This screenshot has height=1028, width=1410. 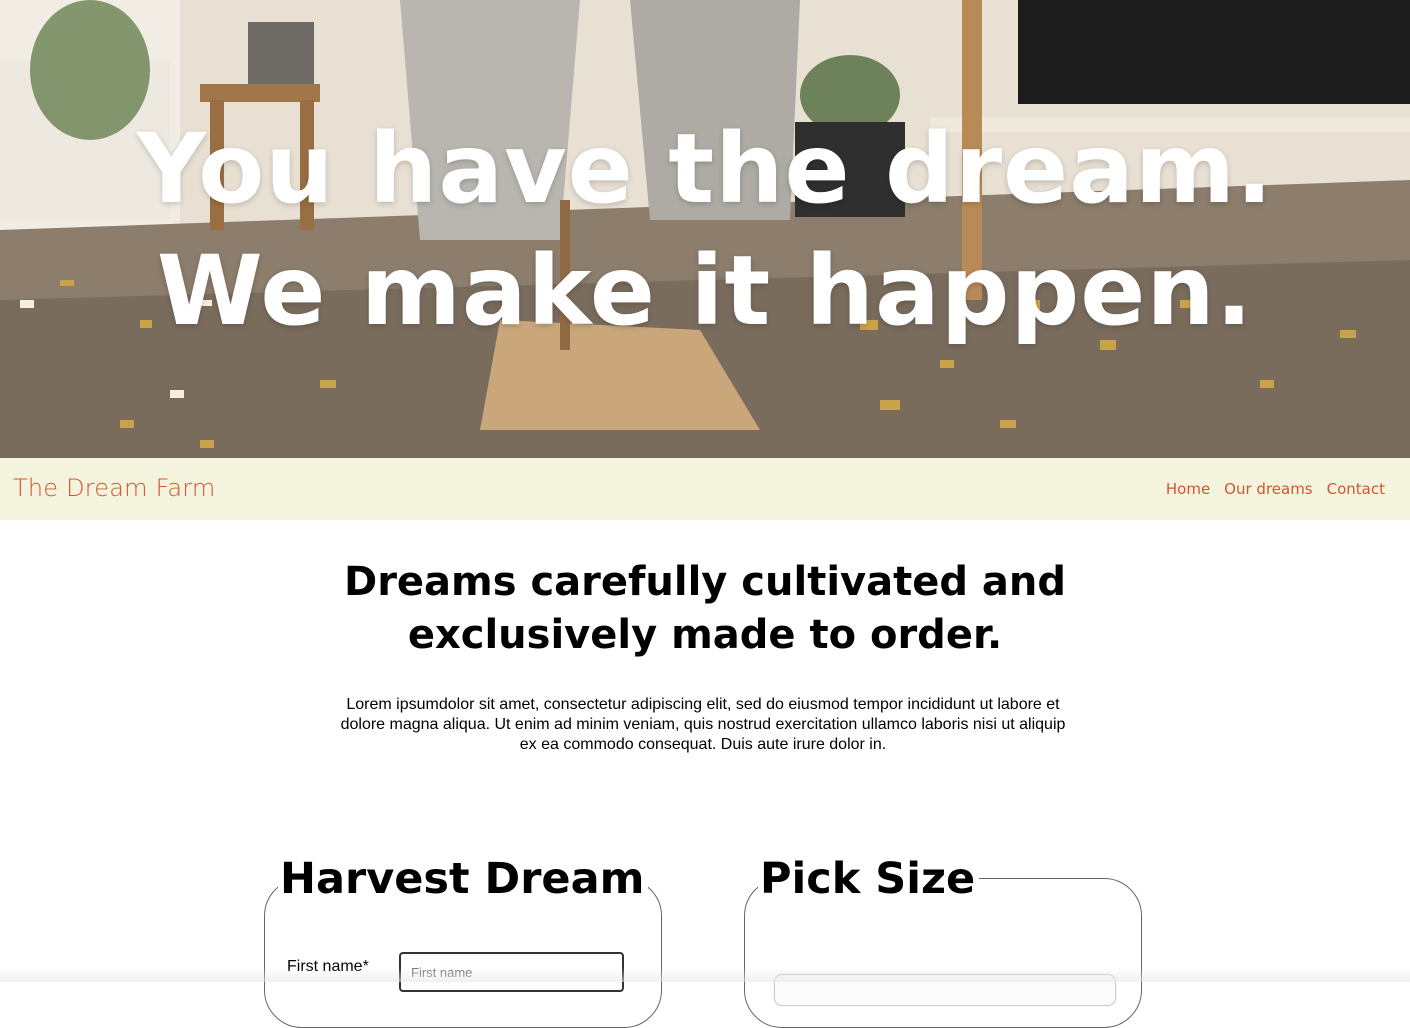 What do you see at coordinates (705, 975) in the screenshot?
I see `bottom-fade` at bounding box center [705, 975].